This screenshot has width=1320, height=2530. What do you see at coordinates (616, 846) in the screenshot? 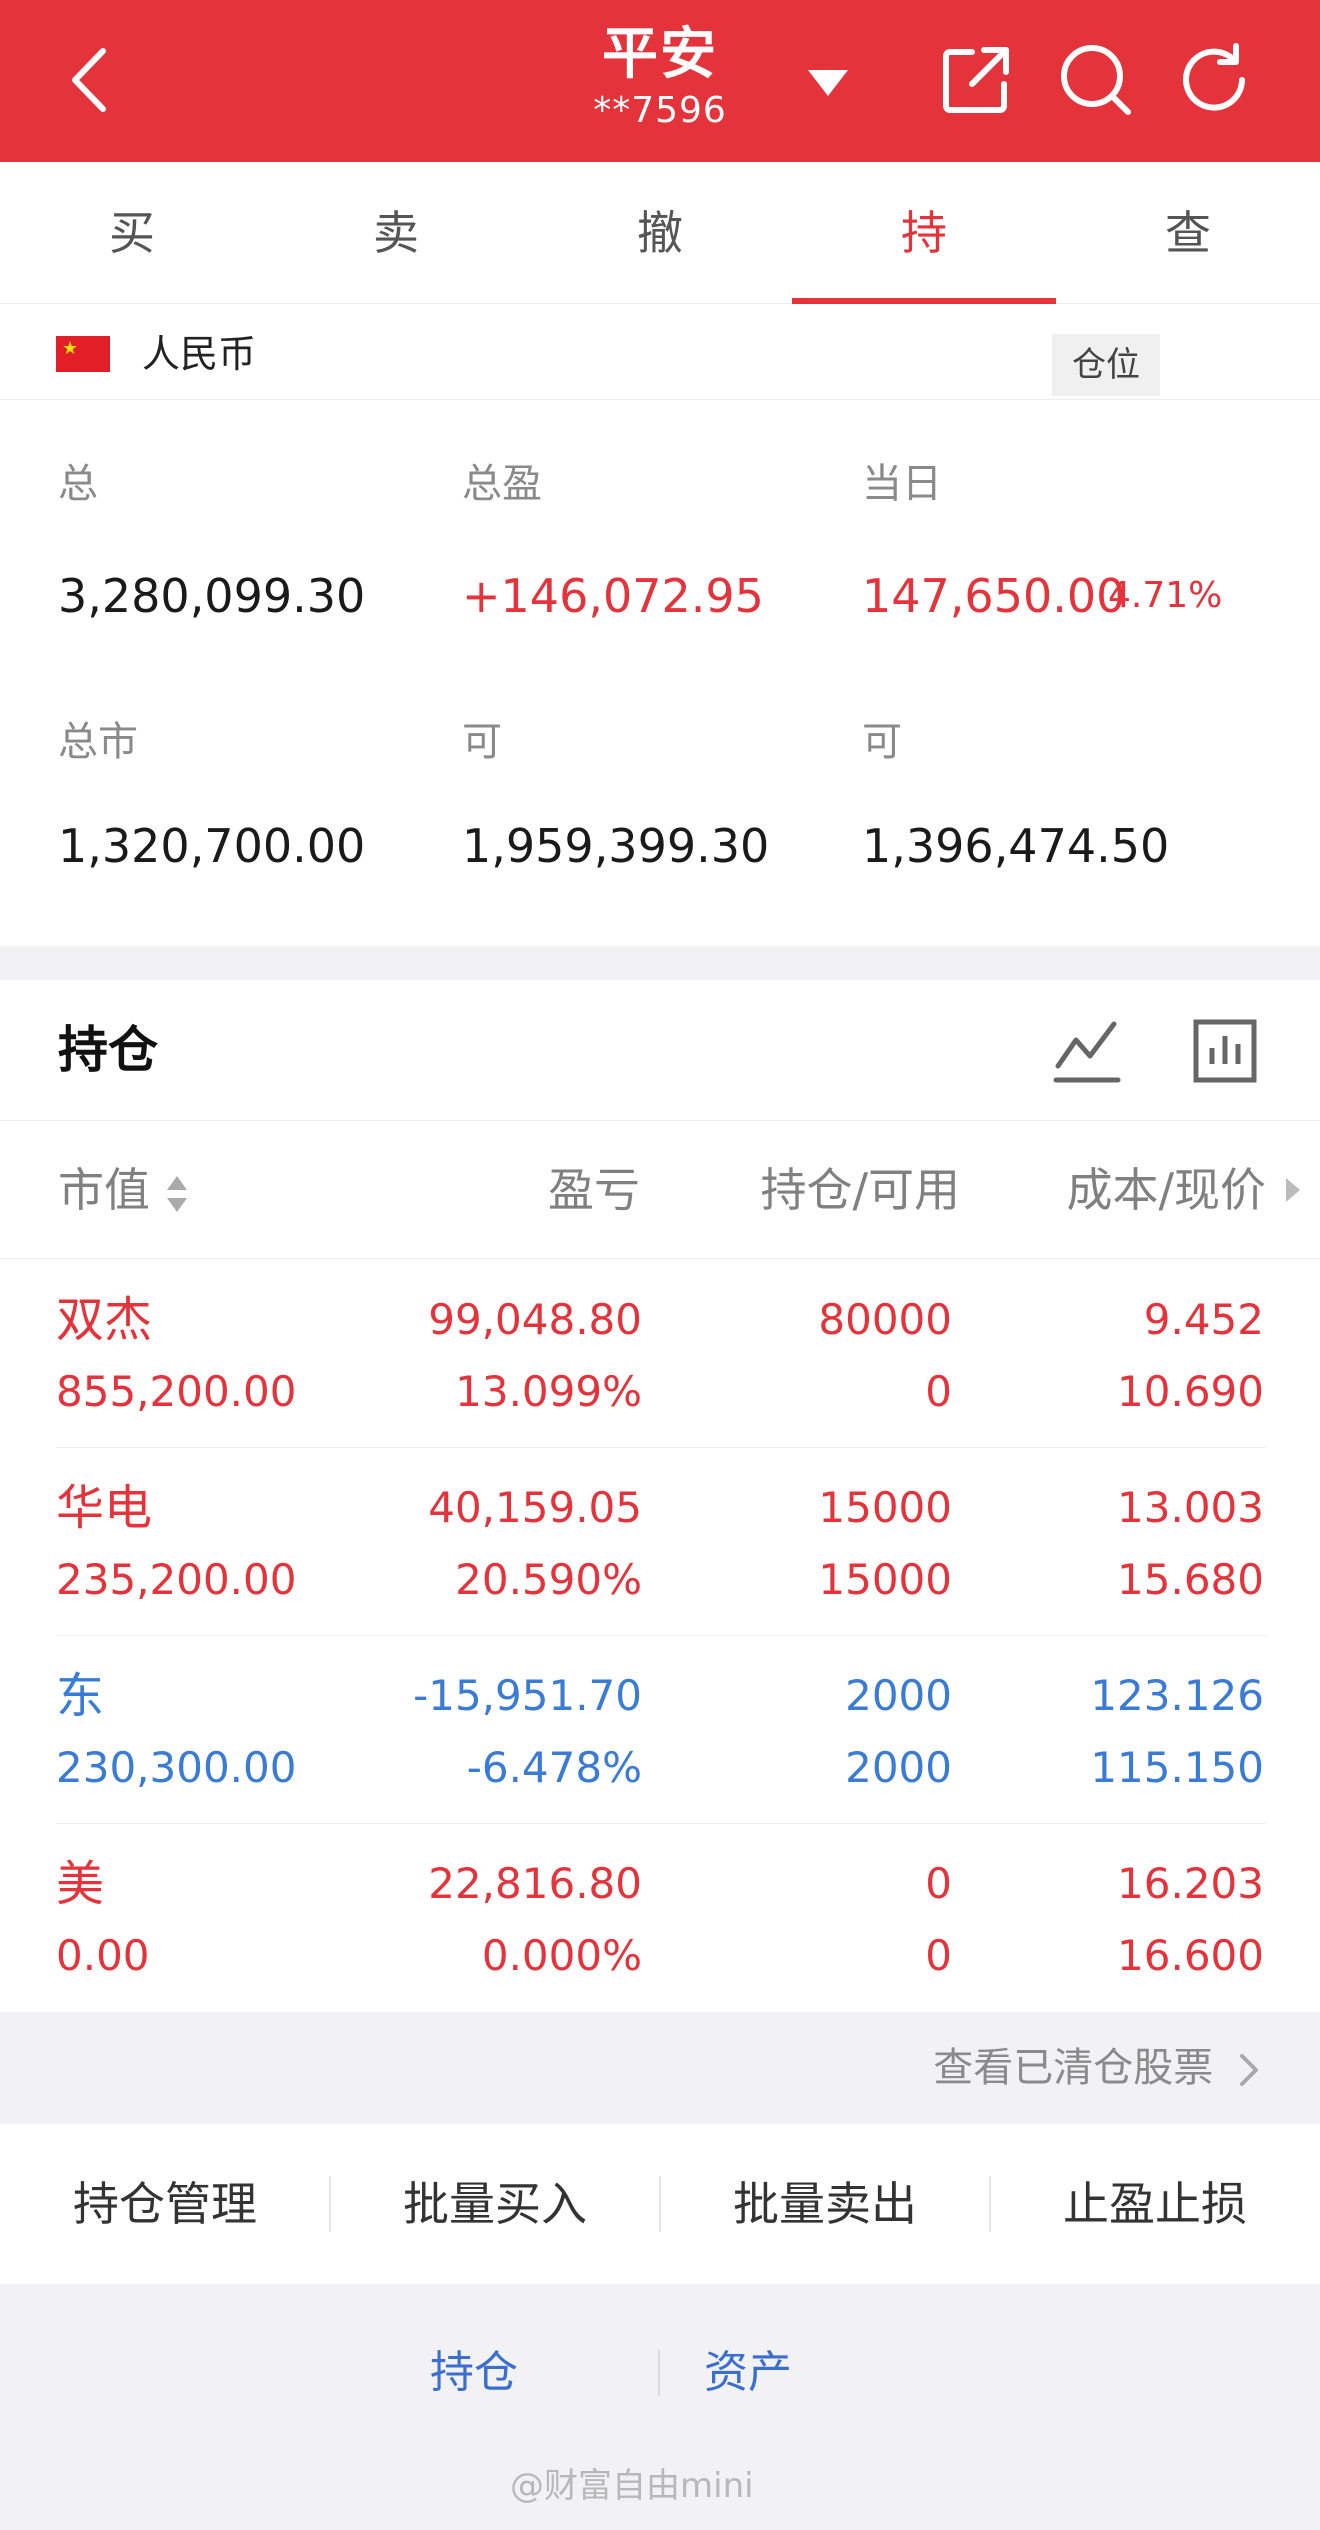
I see `available-funds-value: 1,959,399.30` at bounding box center [616, 846].